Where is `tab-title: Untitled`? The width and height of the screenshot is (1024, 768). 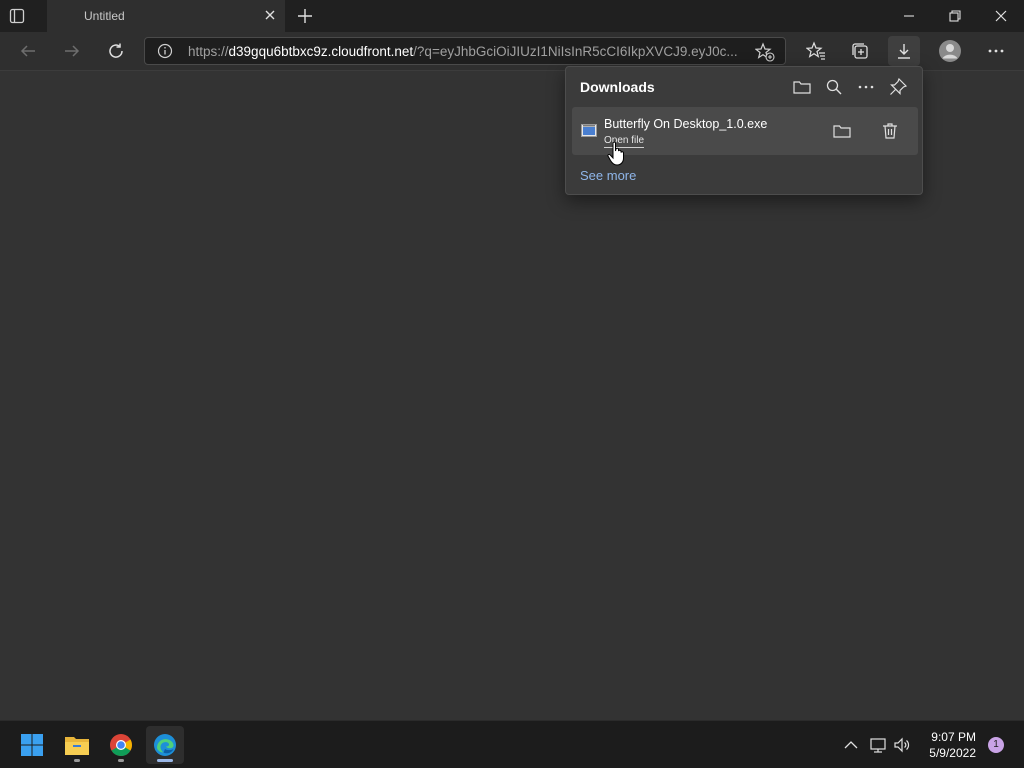 tab-title: Untitled is located at coordinates (104, 16).